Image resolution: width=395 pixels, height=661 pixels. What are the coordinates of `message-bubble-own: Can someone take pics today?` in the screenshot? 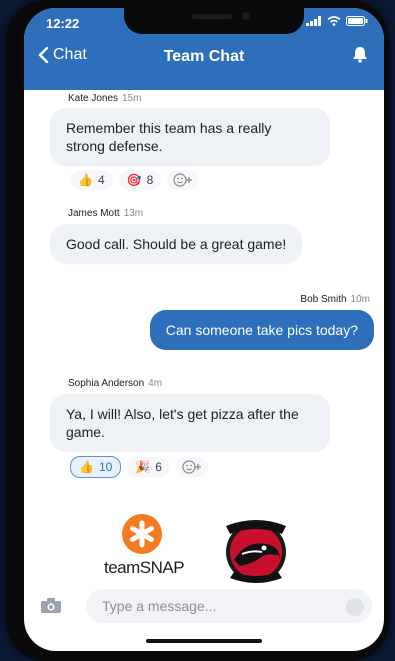 It's located at (261, 330).